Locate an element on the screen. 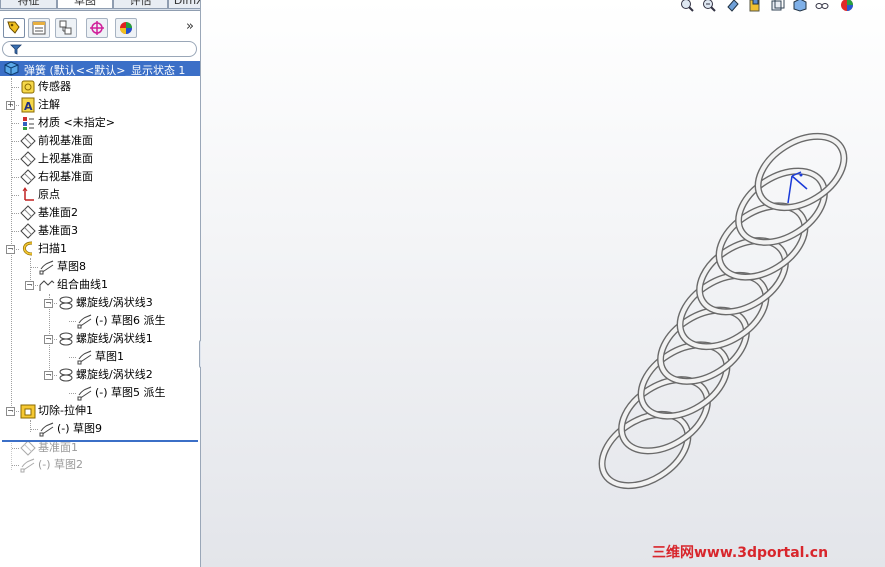 This screenshot has height=567, width=885. manager-icon-bar: » is located at coordinates (100, 28).